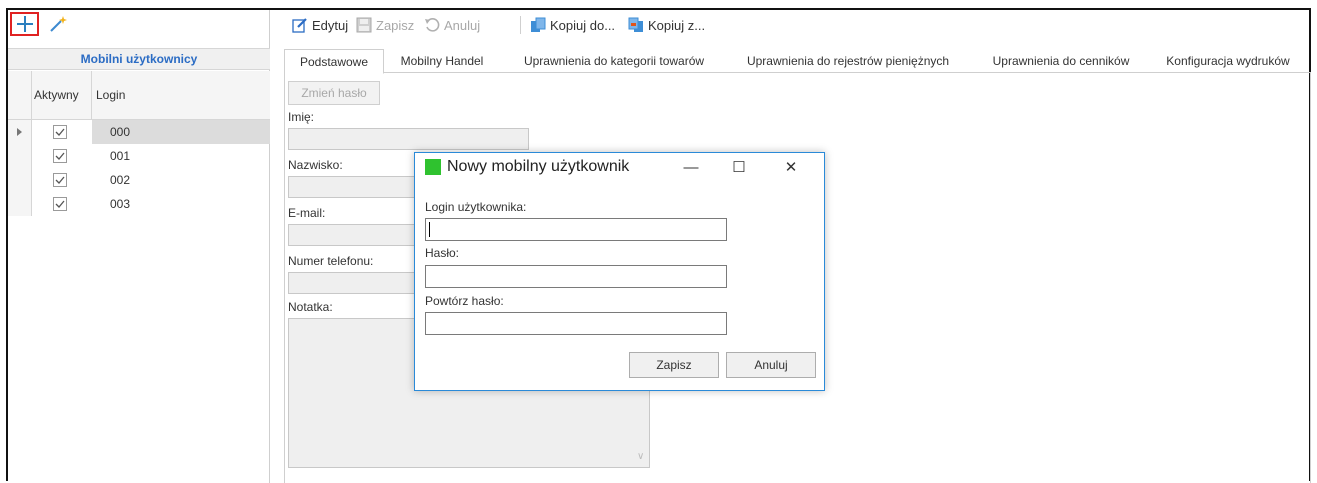 Image resolution: width=1317 pixels, height=483 pixels. I want to click on cancel-button: Anuluj, so click(452, 25).